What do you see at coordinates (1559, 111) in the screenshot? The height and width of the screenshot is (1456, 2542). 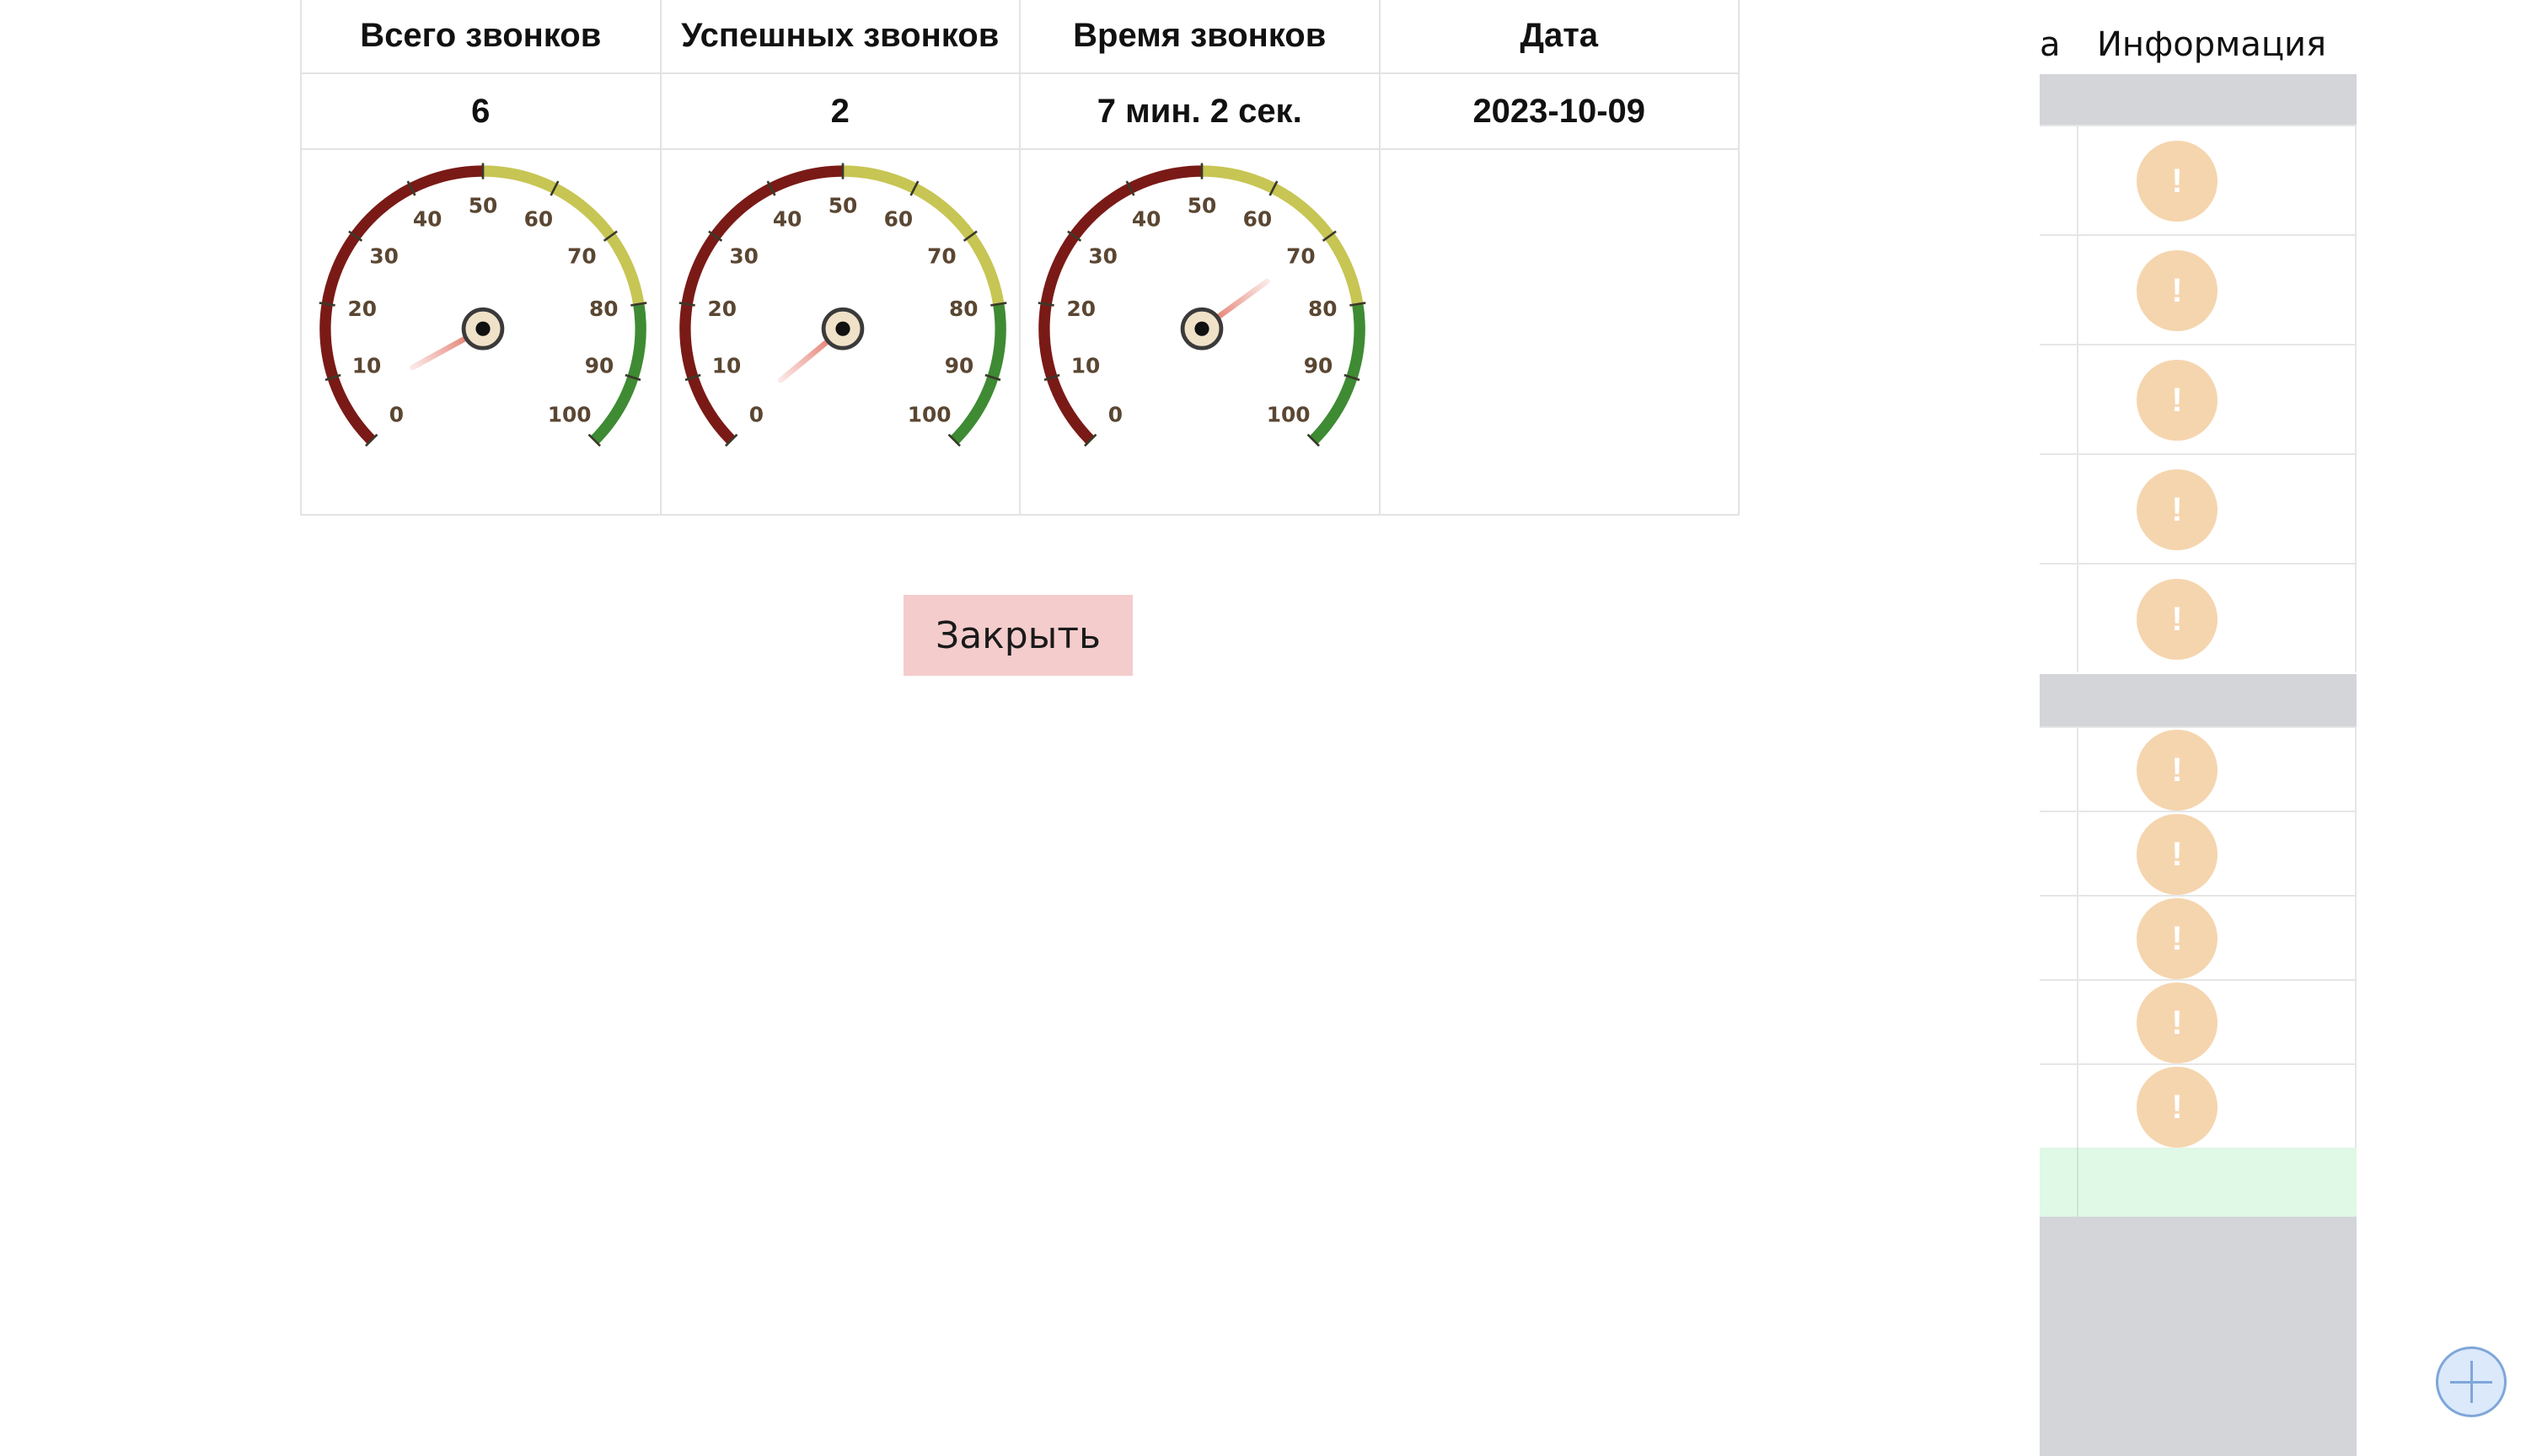 I see `value-date: 2023-10-09` at bounding box center [1559, 111].